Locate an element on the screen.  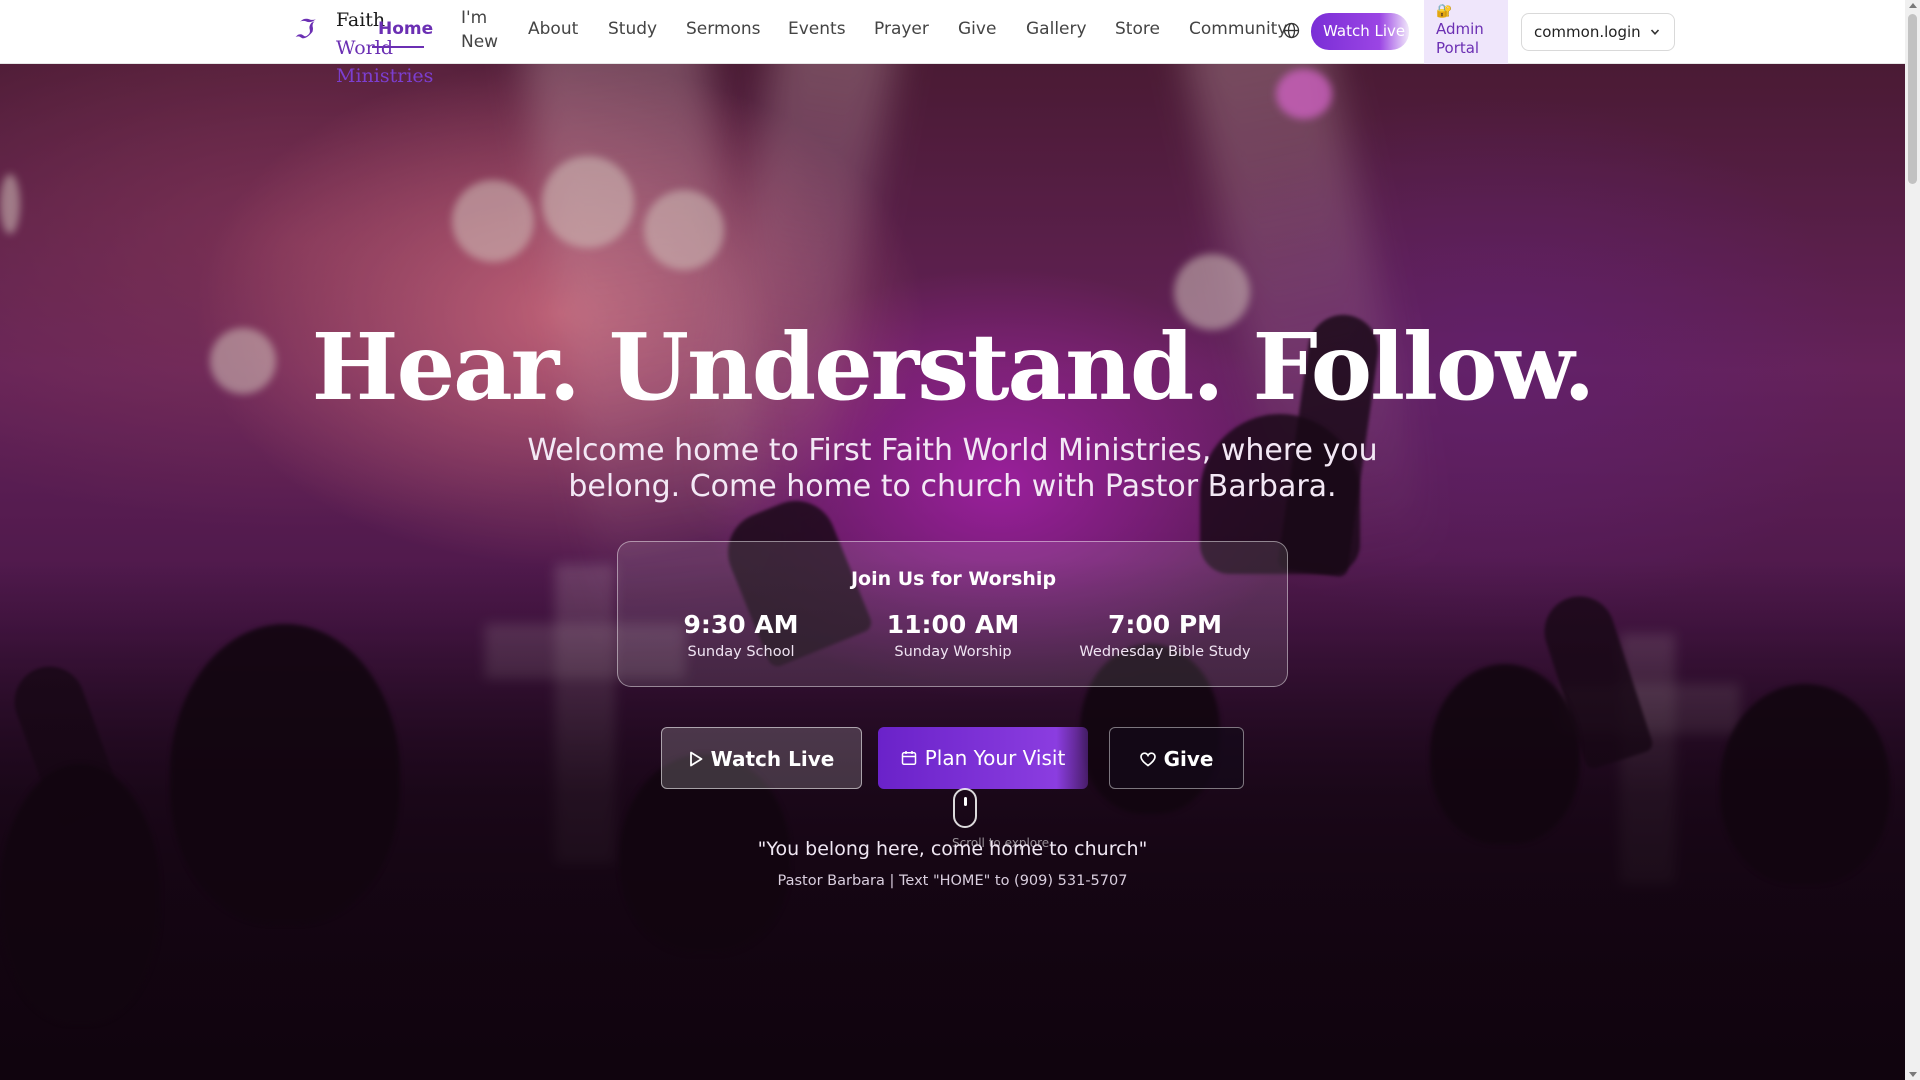
admin-portal-link: 🔐 Admin Portal is located at coordinates (1466, 32).